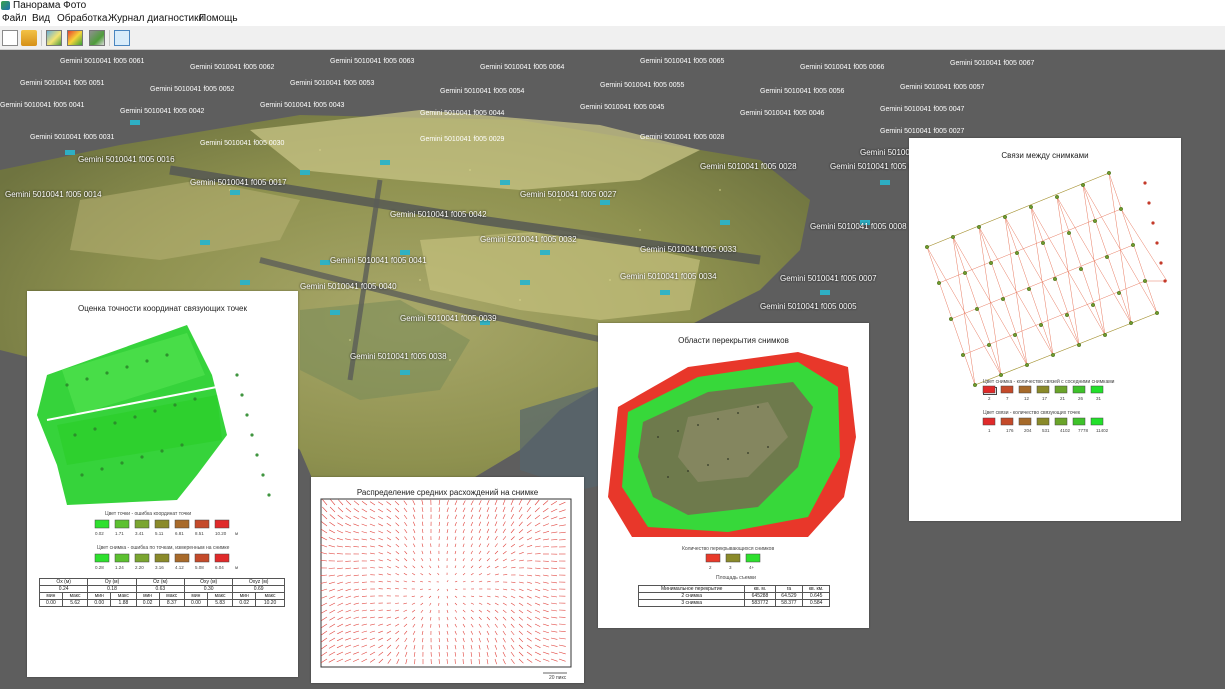  What do you see at coordinates (728, 549) in the screenshot?
I see `legend-caption: Количество перекрывающихся снимков` at bounding box center [728, 549].